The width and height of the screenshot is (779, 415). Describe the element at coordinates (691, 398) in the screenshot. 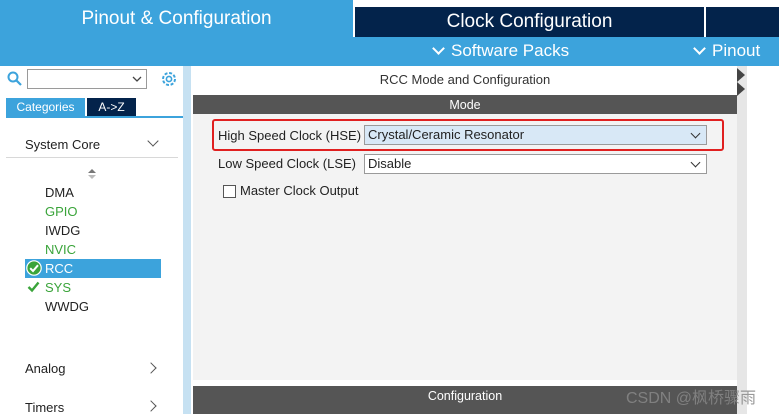

I see `watermark: CSDN @枫桥骤雨` at that location.